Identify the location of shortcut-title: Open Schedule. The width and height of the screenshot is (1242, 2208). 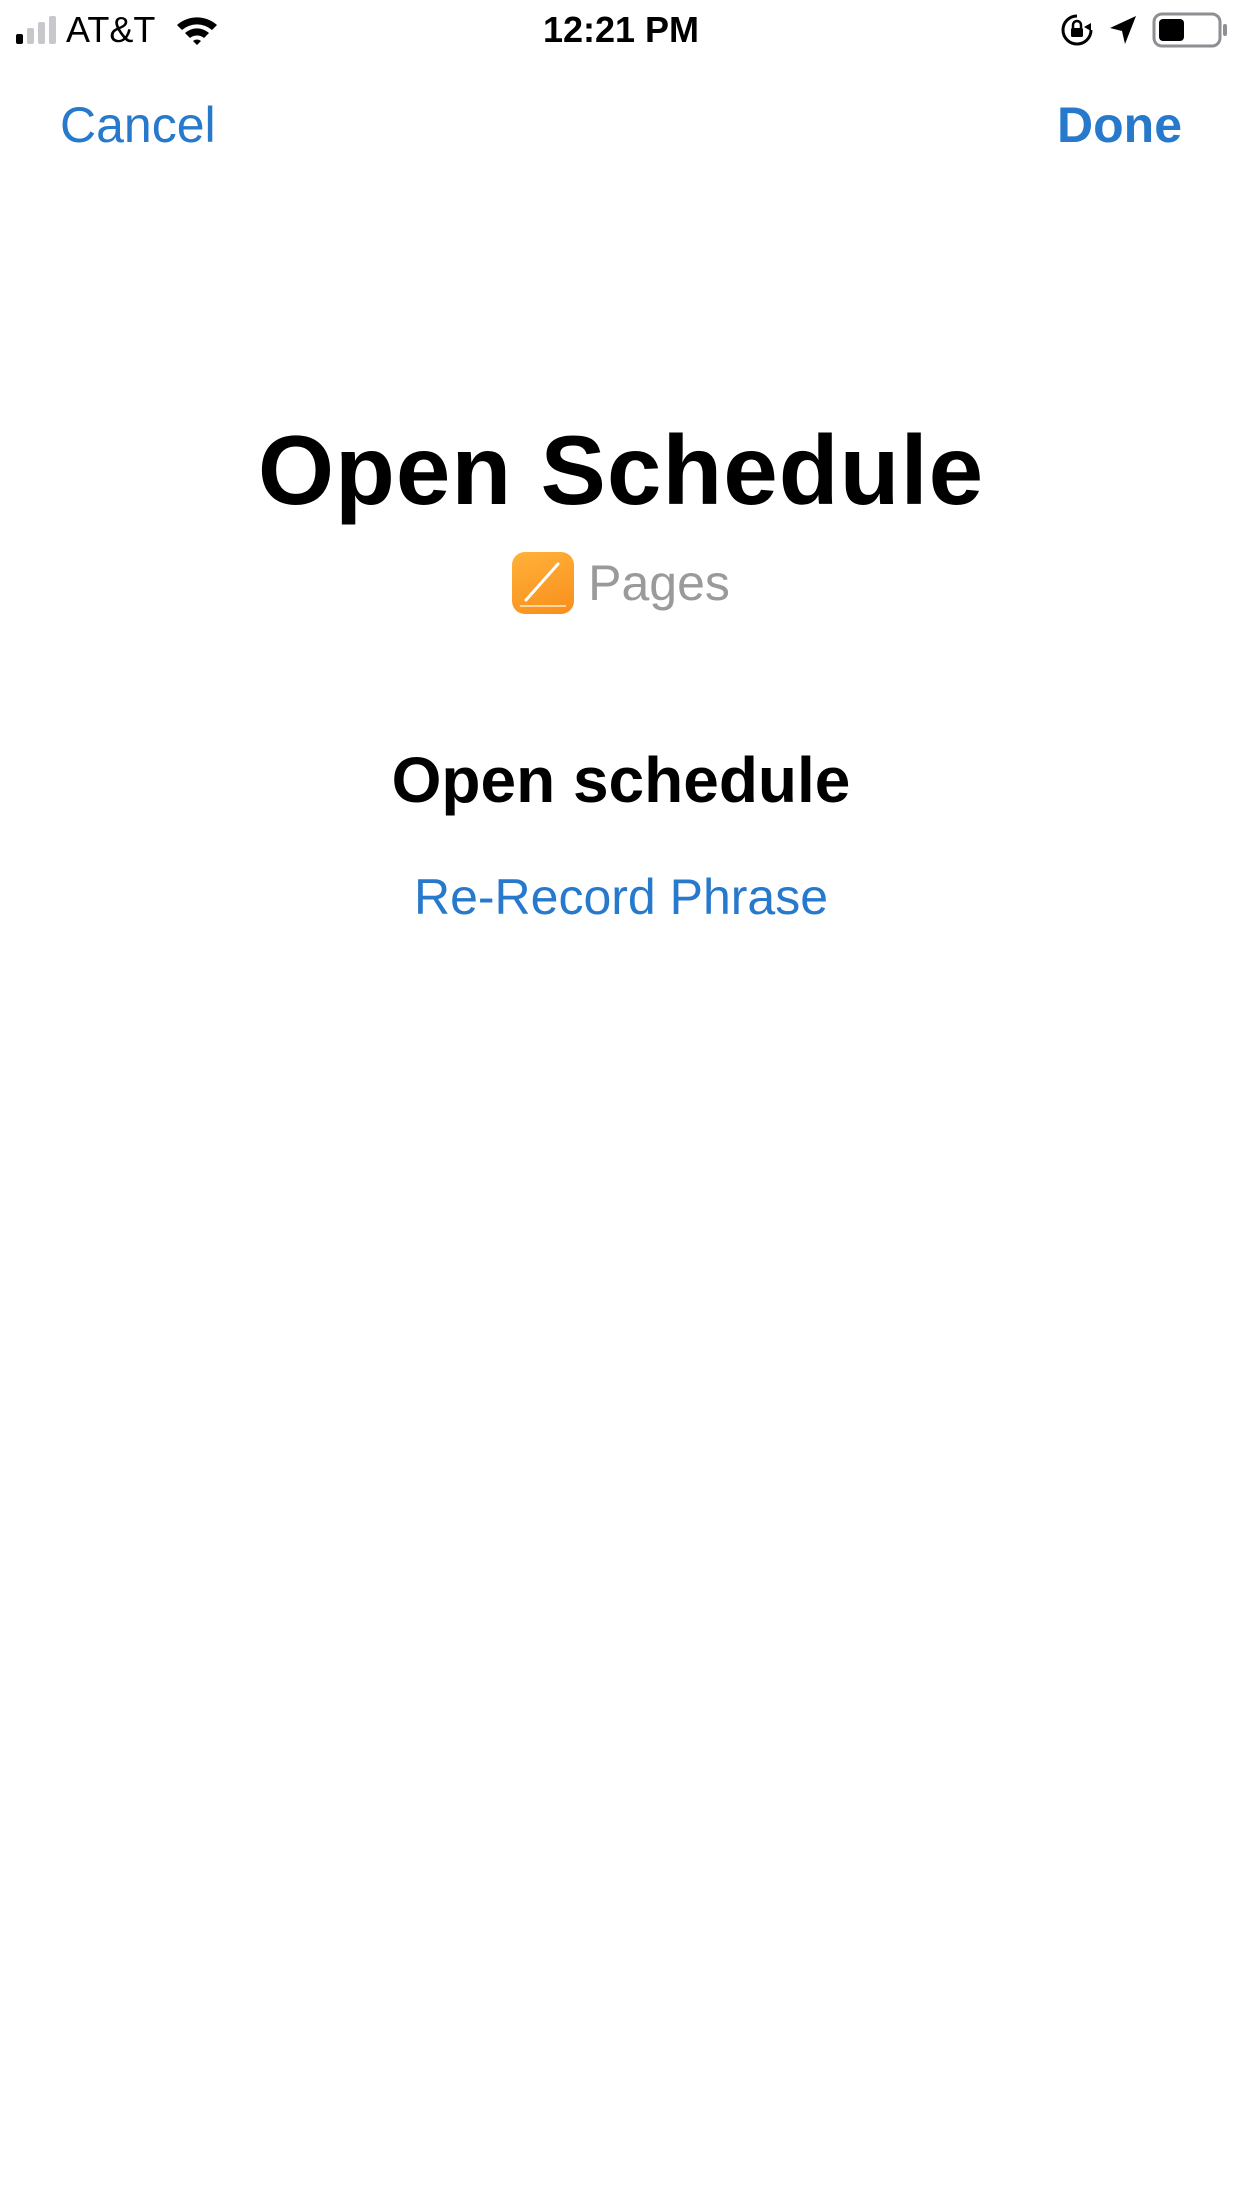
(621, 470).